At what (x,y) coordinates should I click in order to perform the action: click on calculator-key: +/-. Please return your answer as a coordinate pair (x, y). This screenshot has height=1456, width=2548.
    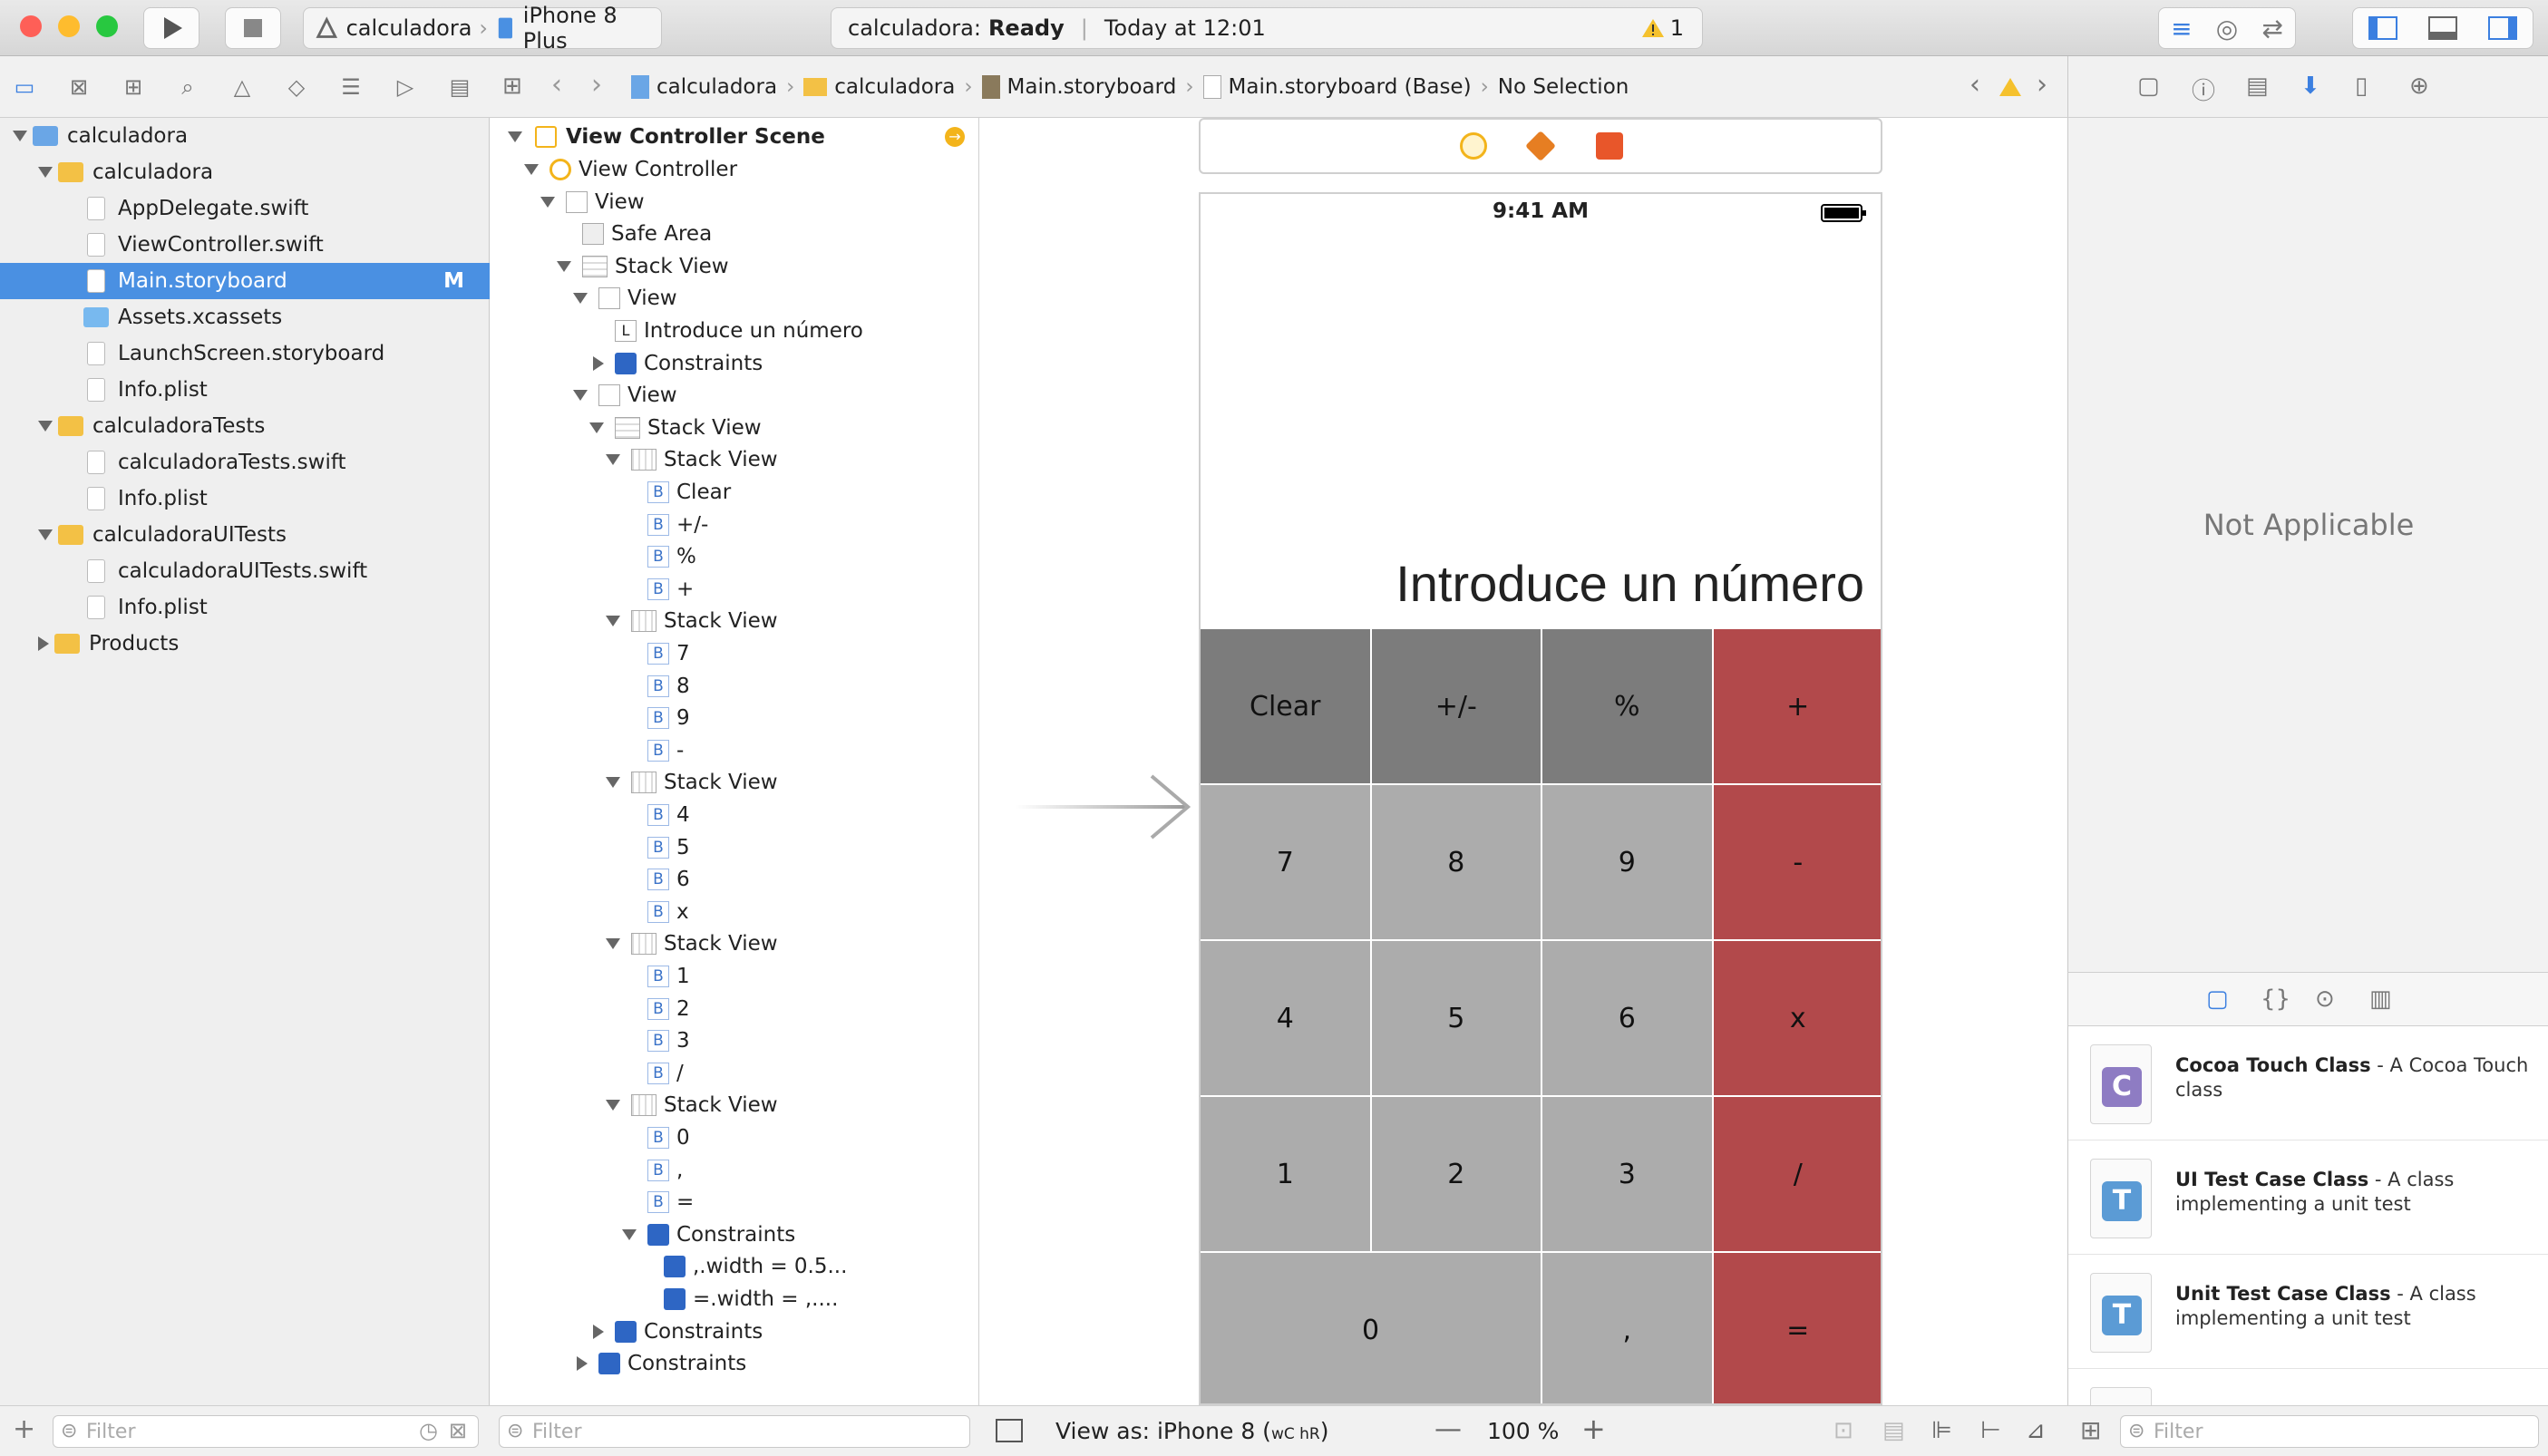
    Looking at the image, I should click on (1456, 707).